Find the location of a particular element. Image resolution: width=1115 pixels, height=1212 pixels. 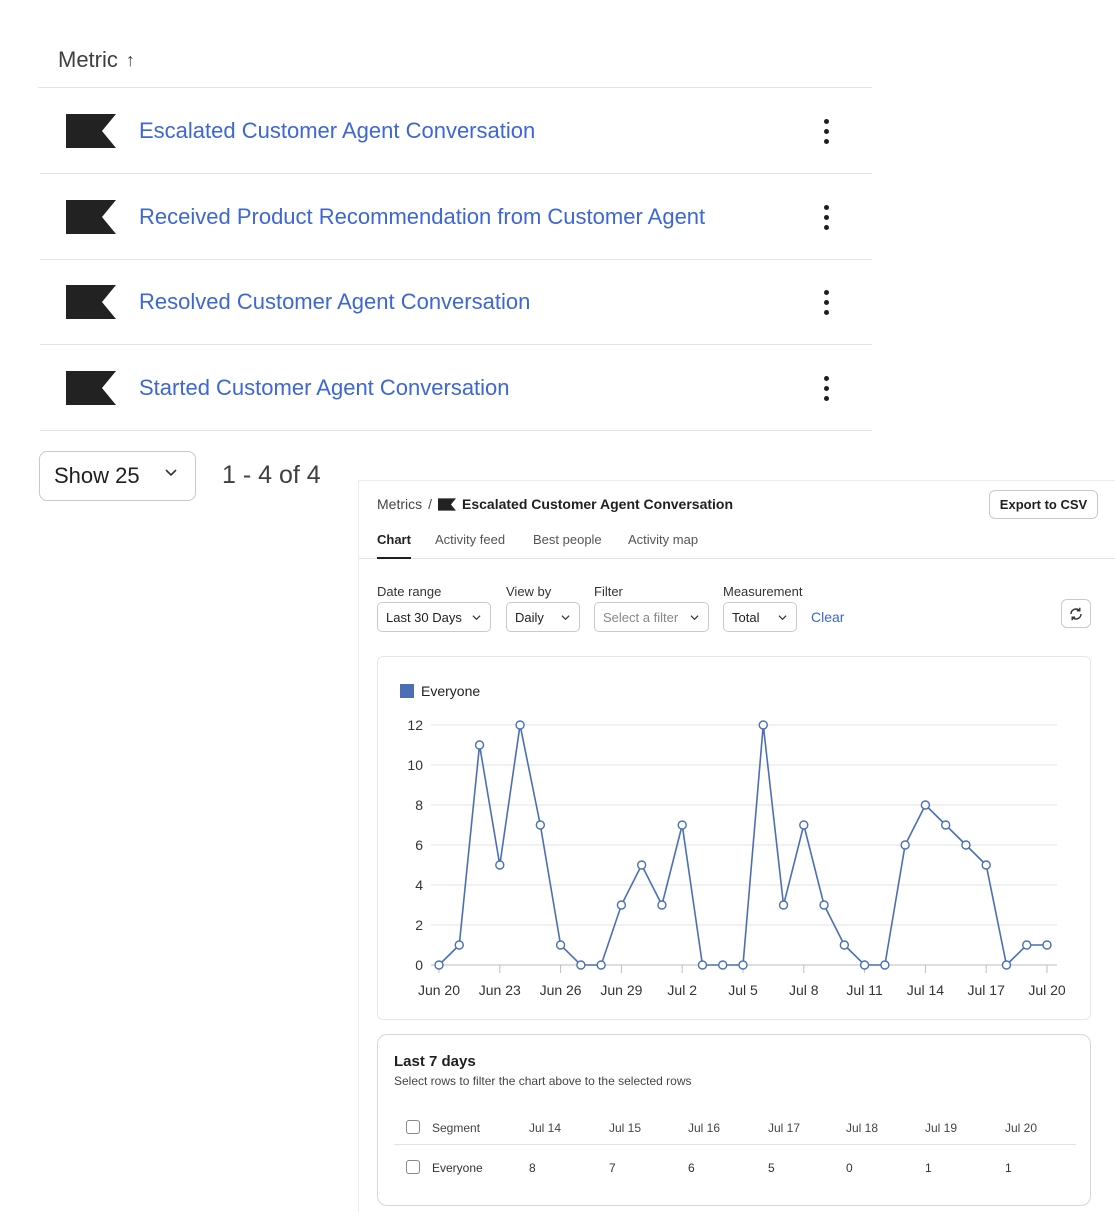

y-tick-label: 2 is located at coordinates (419, 925).